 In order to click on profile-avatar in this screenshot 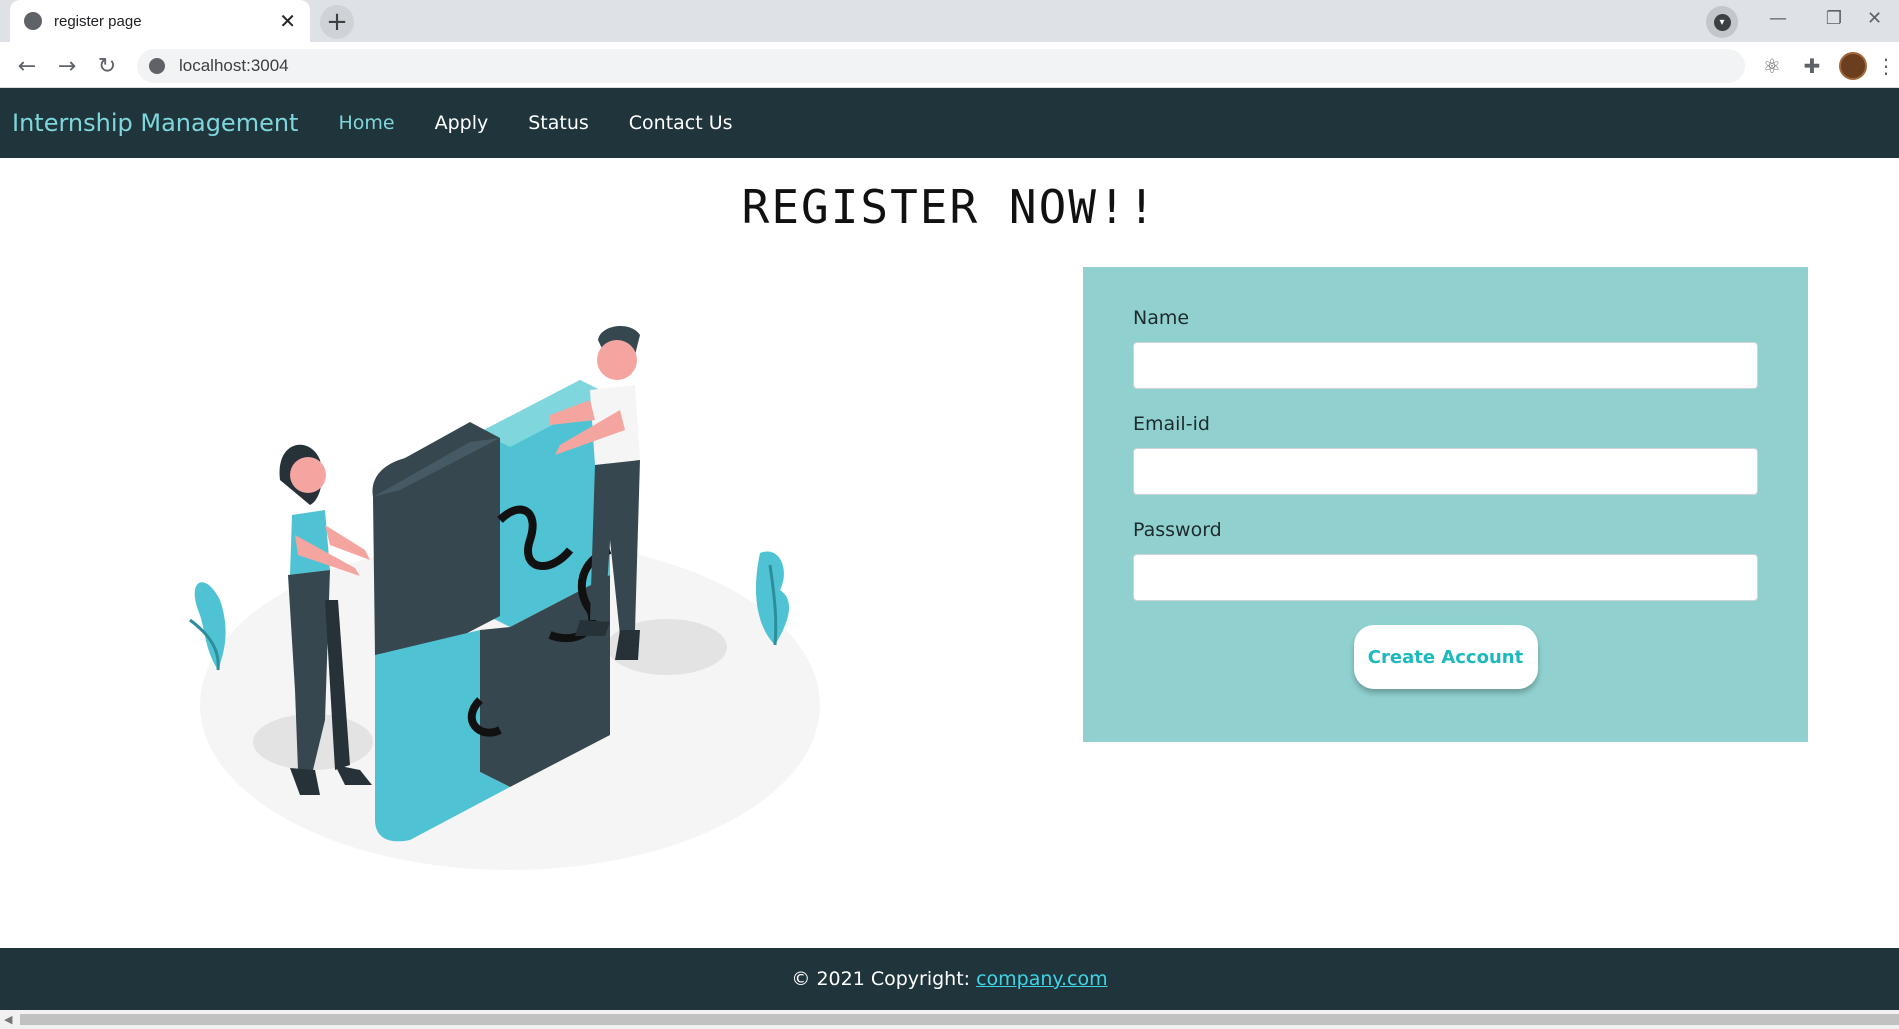, I will do `click(1853, 66)`.